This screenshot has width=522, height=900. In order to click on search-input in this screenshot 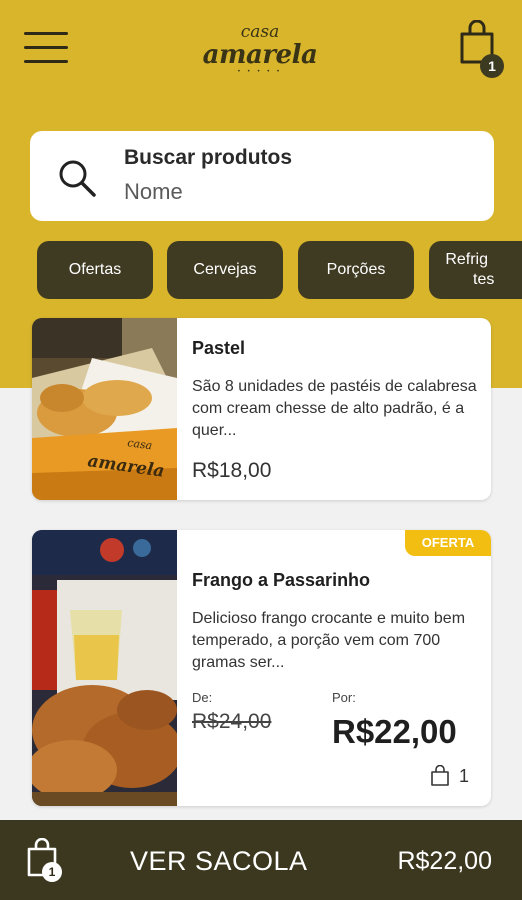, I will do `click(294, 192)`.